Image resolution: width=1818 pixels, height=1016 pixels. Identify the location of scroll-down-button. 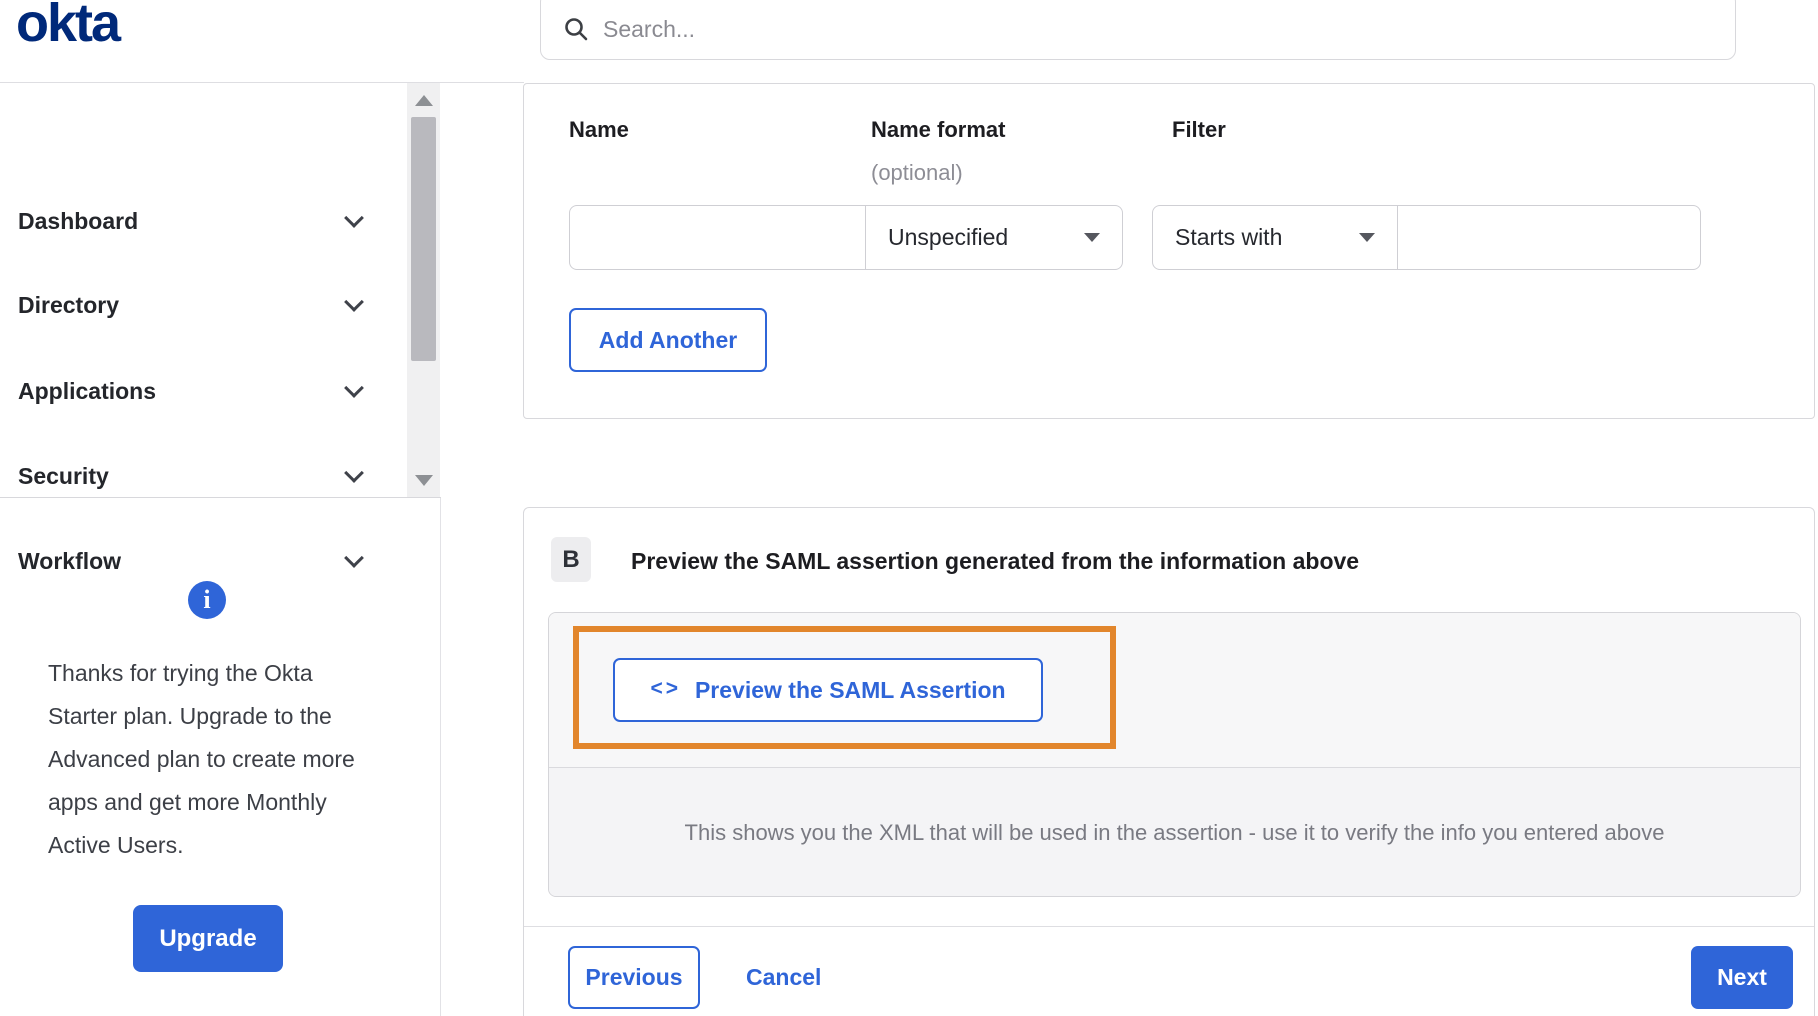
(423, 480).